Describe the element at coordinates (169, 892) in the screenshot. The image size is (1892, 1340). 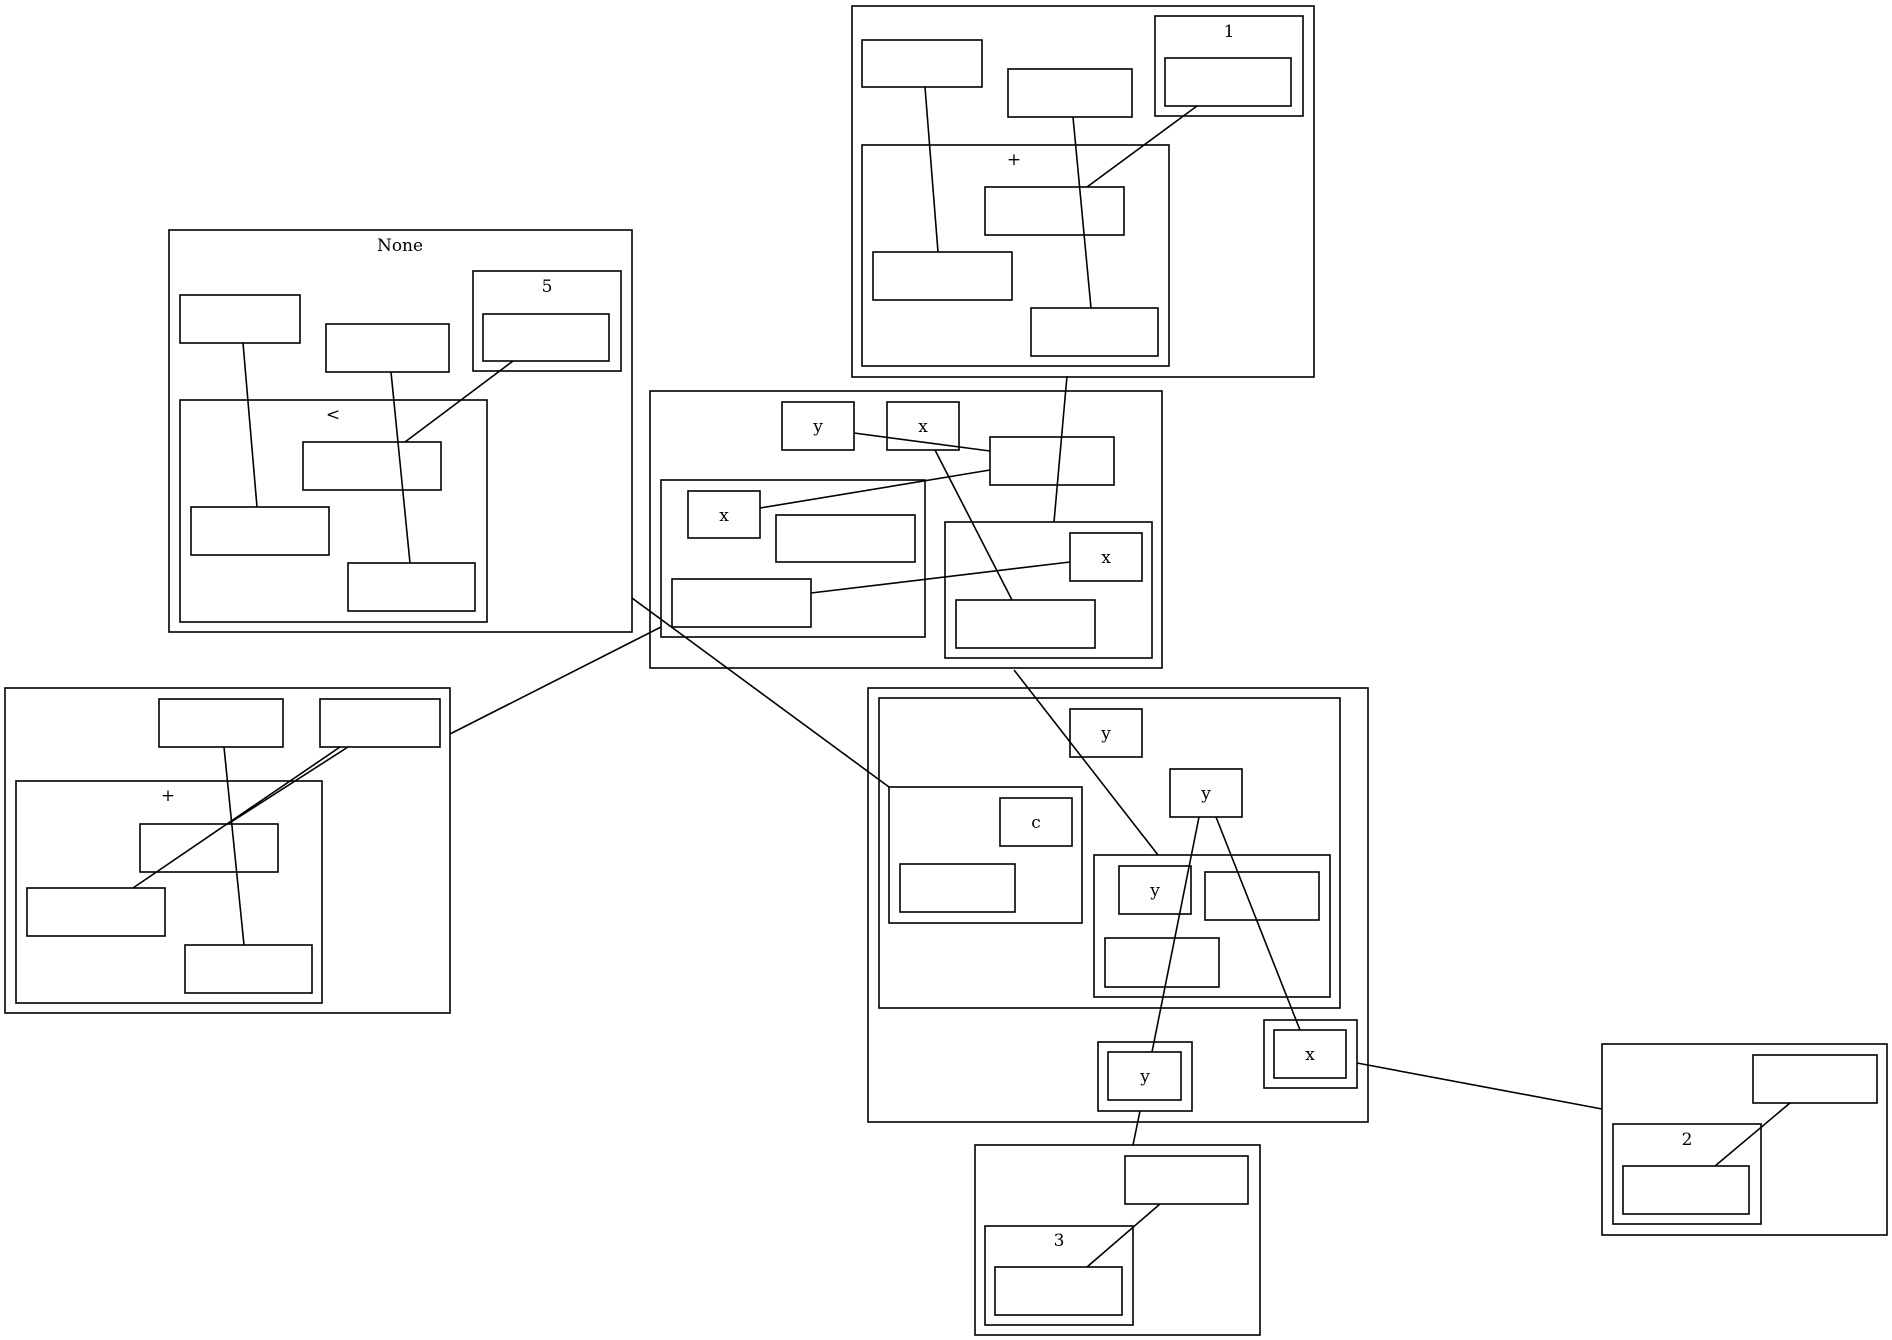
I see `subcluster-plus-left-frame` at that location.